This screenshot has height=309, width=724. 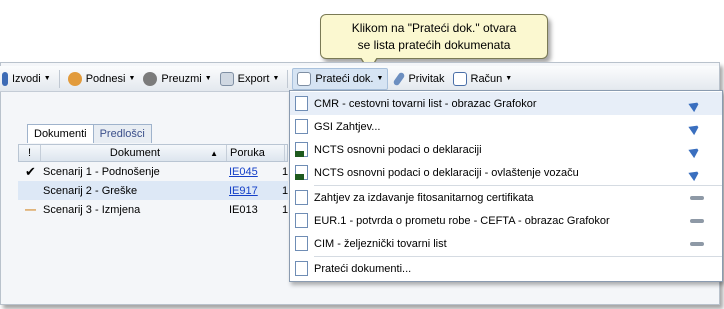 I want to click on export-icon, so click(x=226, y=78).